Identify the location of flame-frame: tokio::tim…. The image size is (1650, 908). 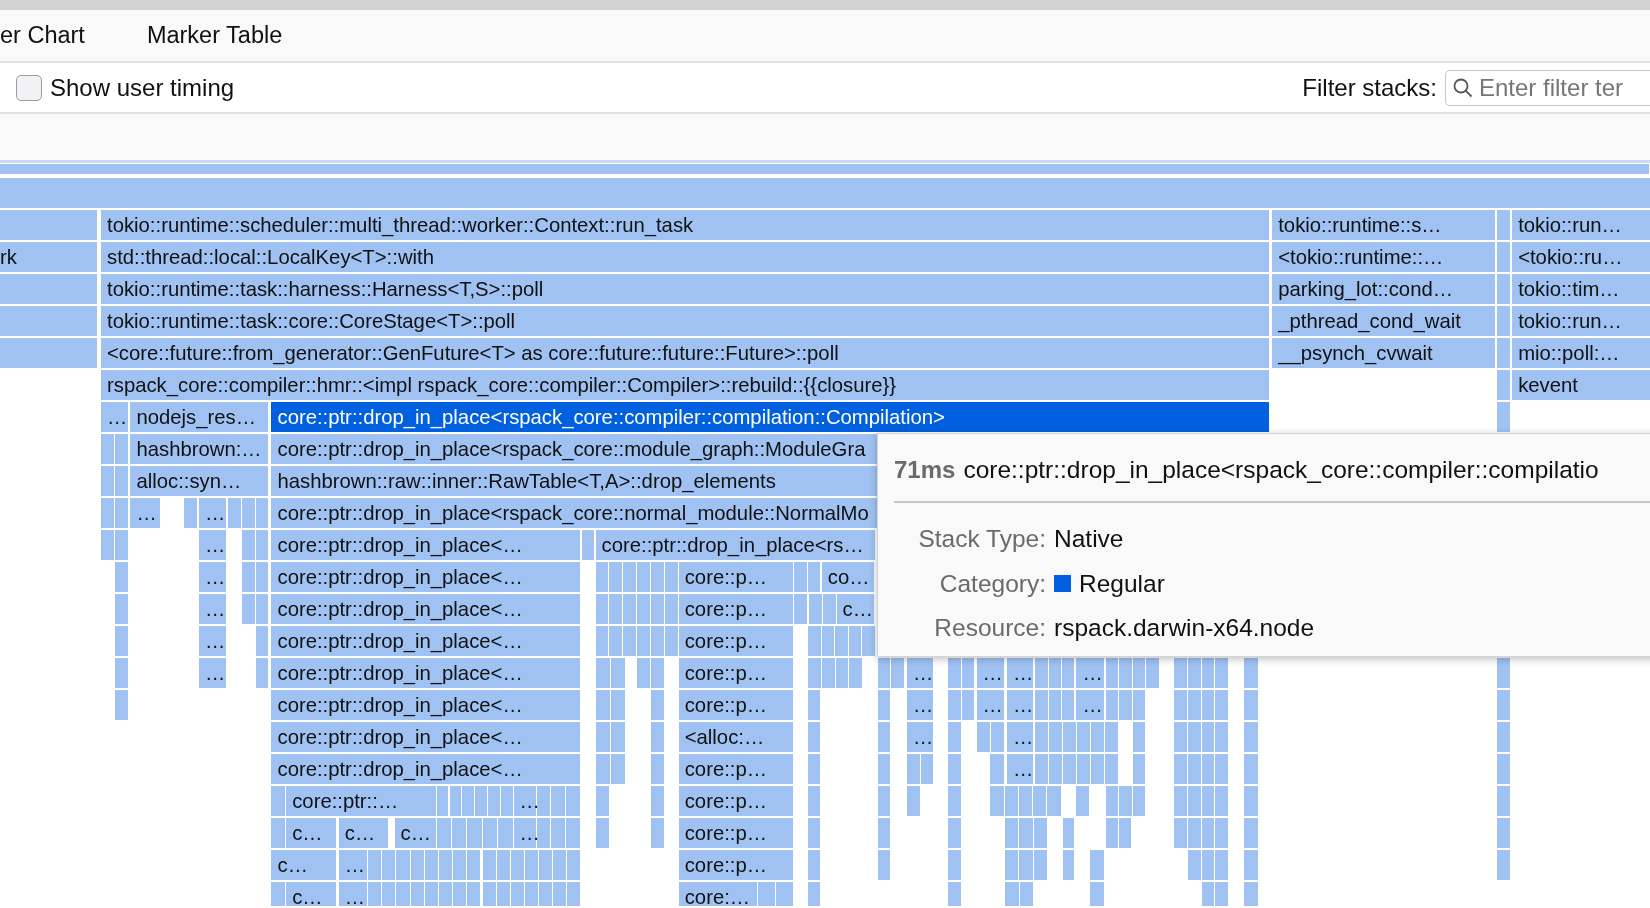
(1581, 288).